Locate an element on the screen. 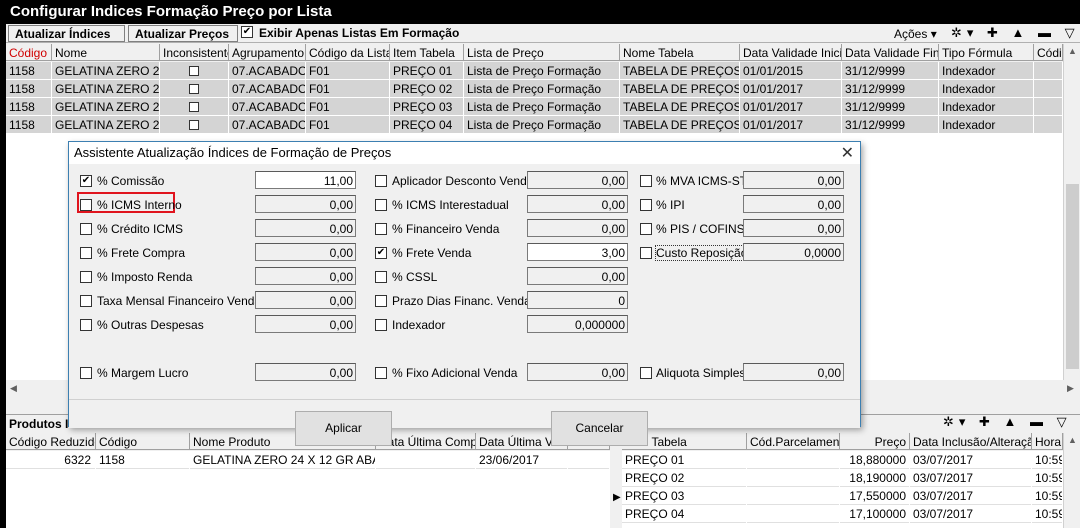 The height and width of the screenshot is (528, 1080). cell-data-inicial: 01/01/2015 is located at coordinates (791, 71).